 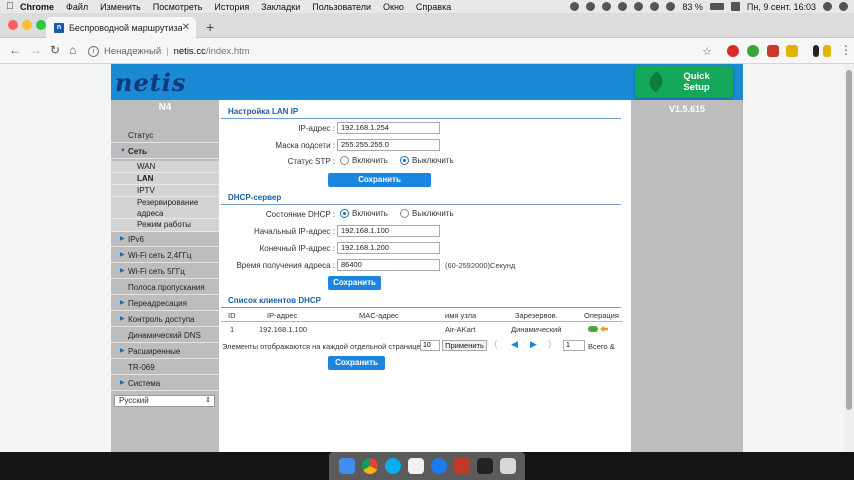 What do you see at coordinates (792, 51) in the screenshot?
I see `yellow-extension-icon` at bounding box center [792, 51].